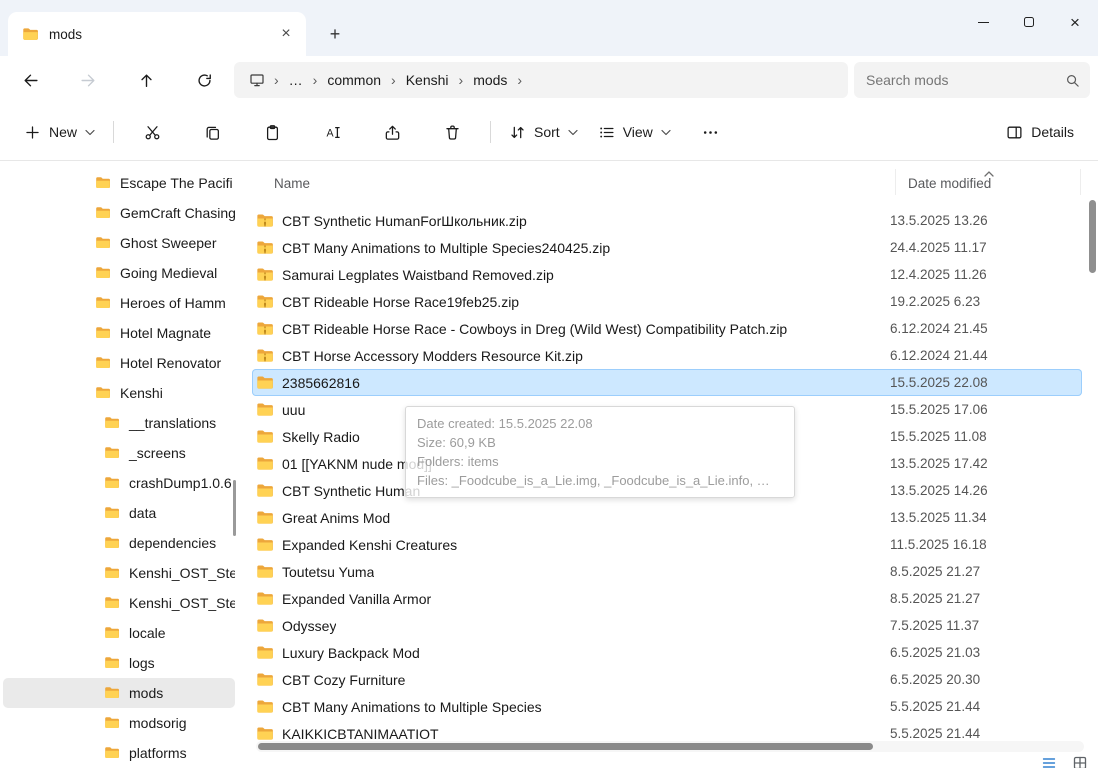  What do you see at coordinates (119, 243) in the screenshot?
I see `sidebar-item-ghost-sweeper: Ghost Sweeper` at bounding box center [119, 243].